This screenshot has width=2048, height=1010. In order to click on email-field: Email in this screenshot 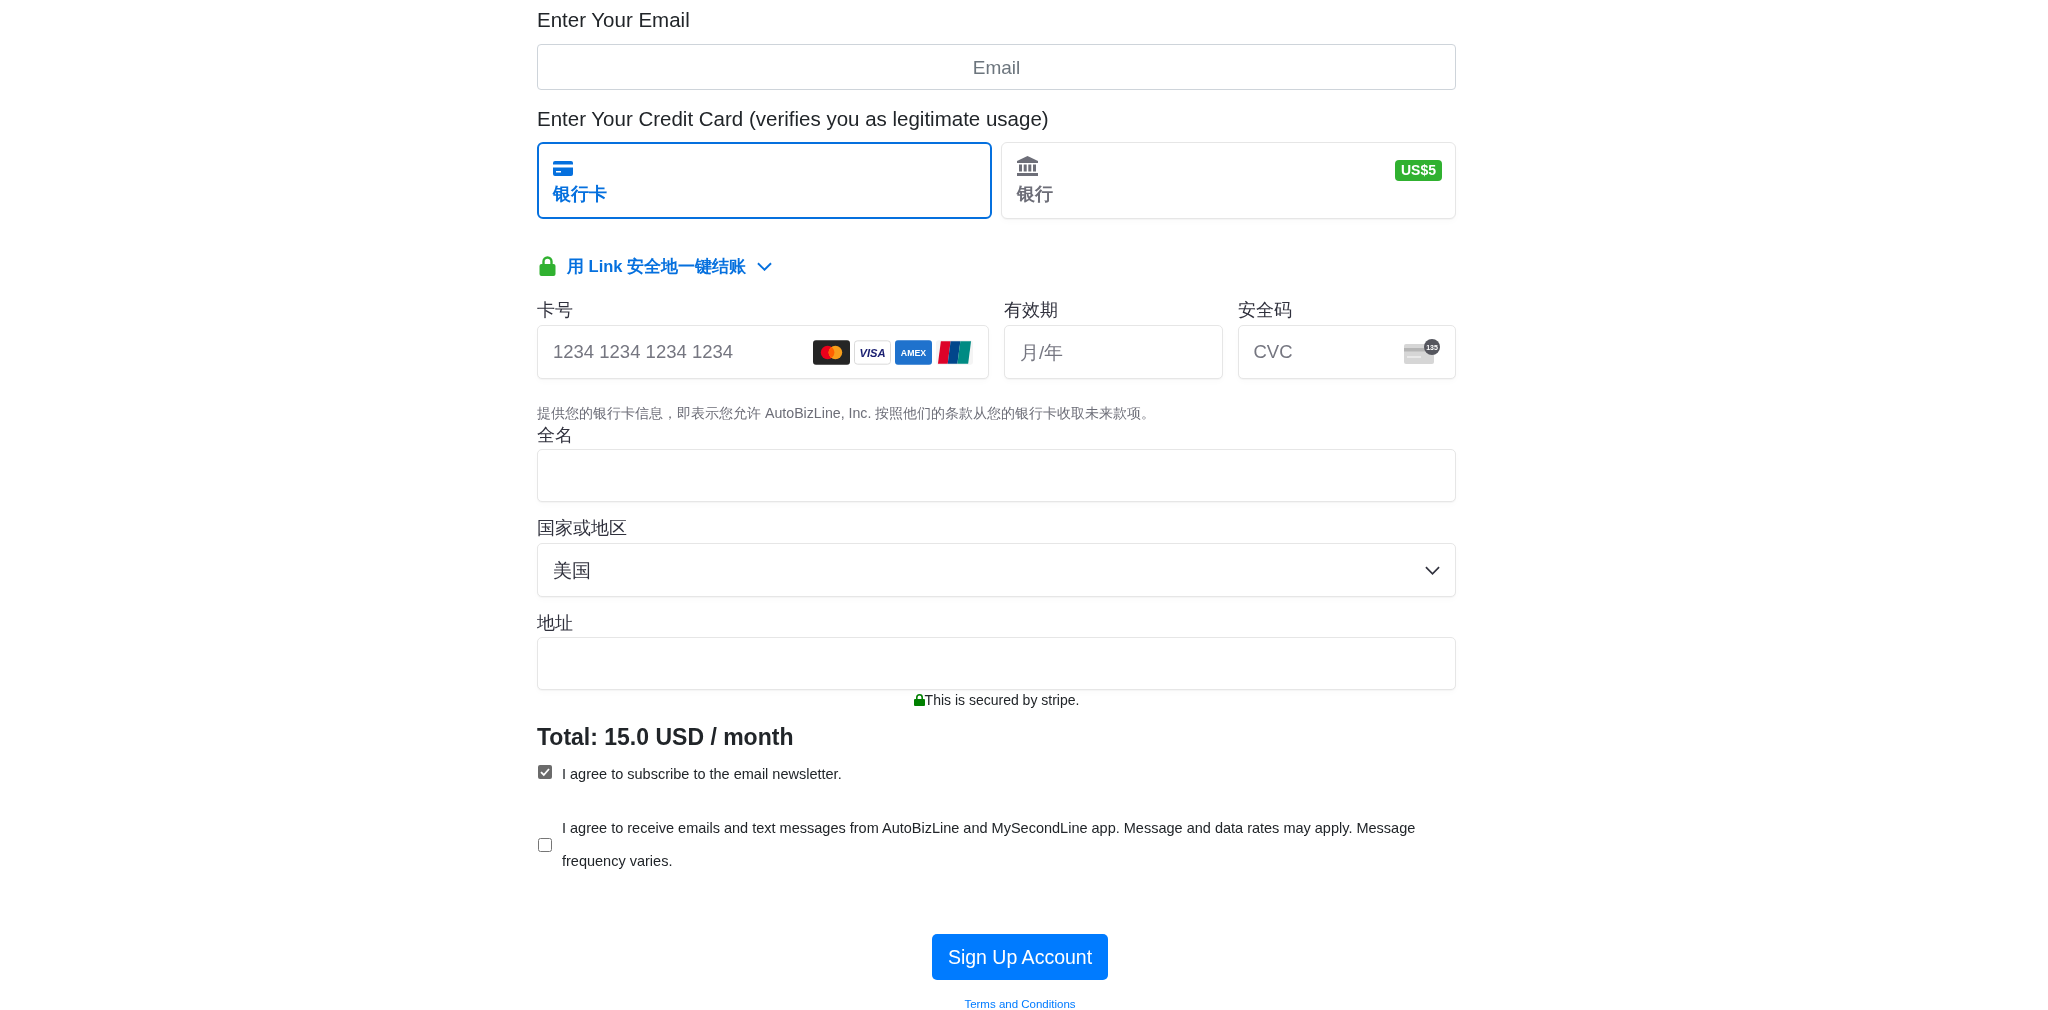, I will do `click(996, 67)`.